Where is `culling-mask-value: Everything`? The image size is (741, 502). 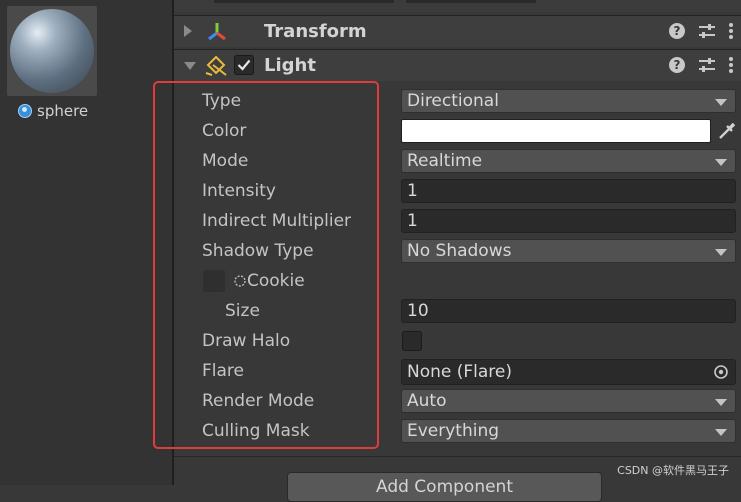
culling-mask-value: Everything is located at coordinates (453, 431).